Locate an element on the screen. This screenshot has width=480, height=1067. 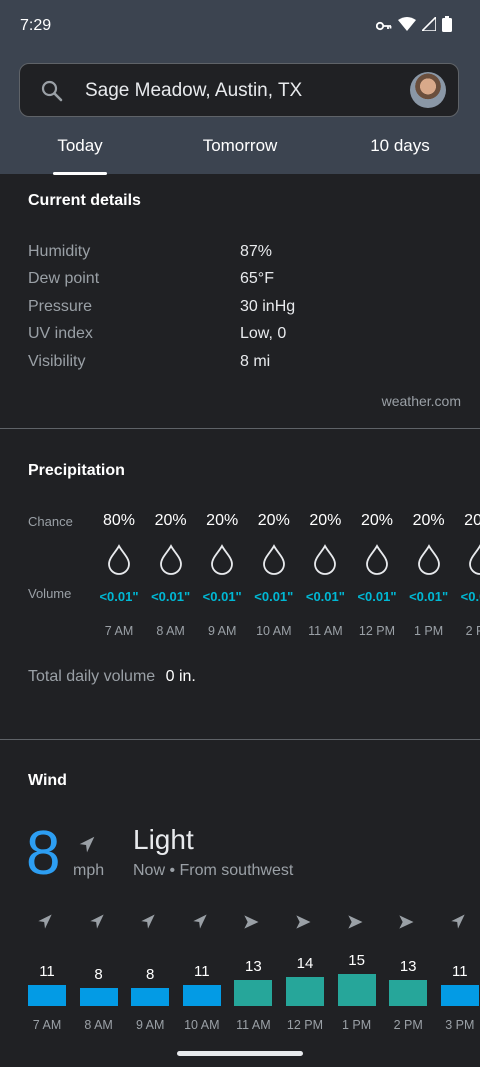
wifi-icon is located at coordinates (407, 26).